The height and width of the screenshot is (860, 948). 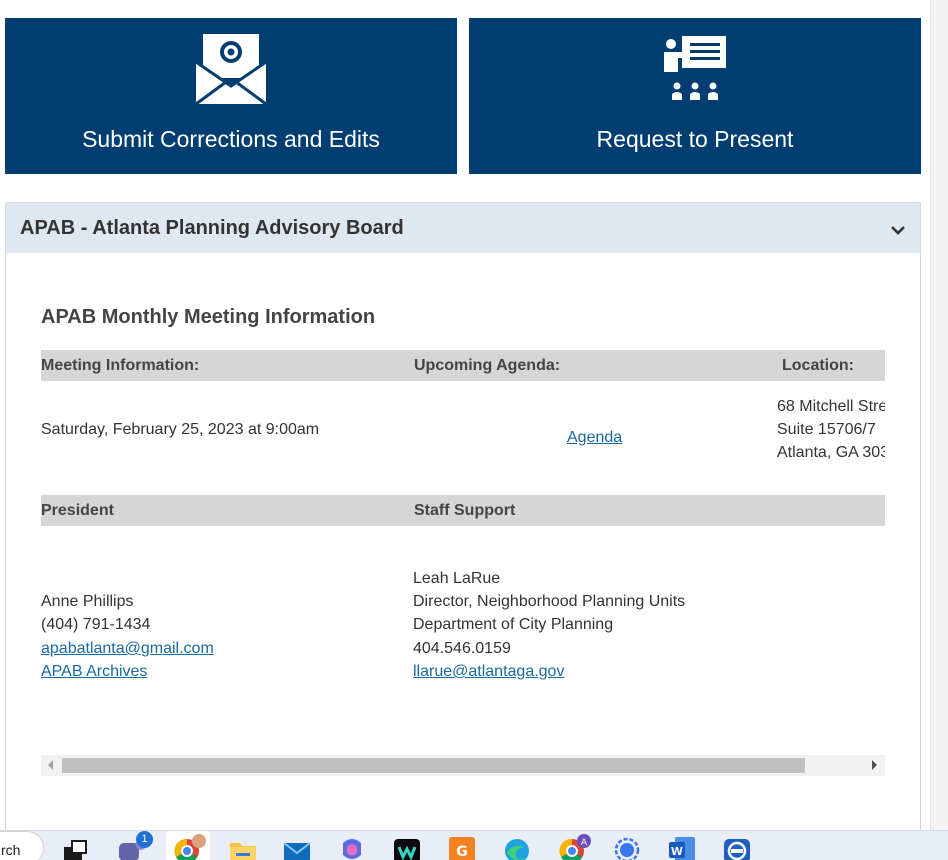 I want to click on foxit-icon: G, so click(x=462, y=846).